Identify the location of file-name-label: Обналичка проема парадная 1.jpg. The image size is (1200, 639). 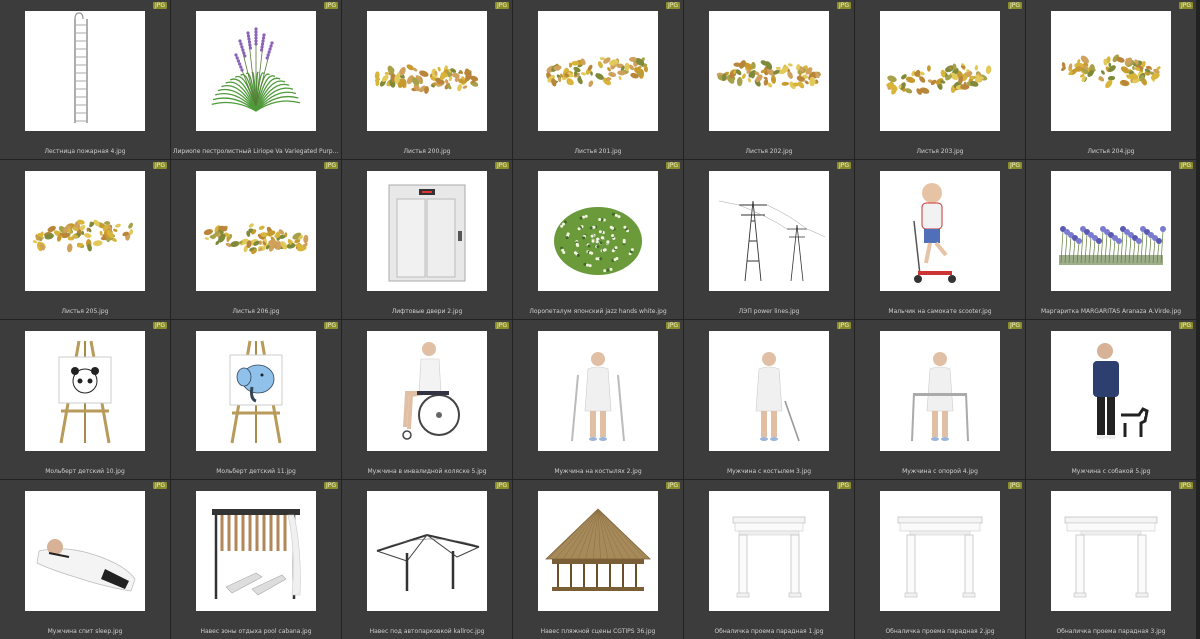
(769, 632).